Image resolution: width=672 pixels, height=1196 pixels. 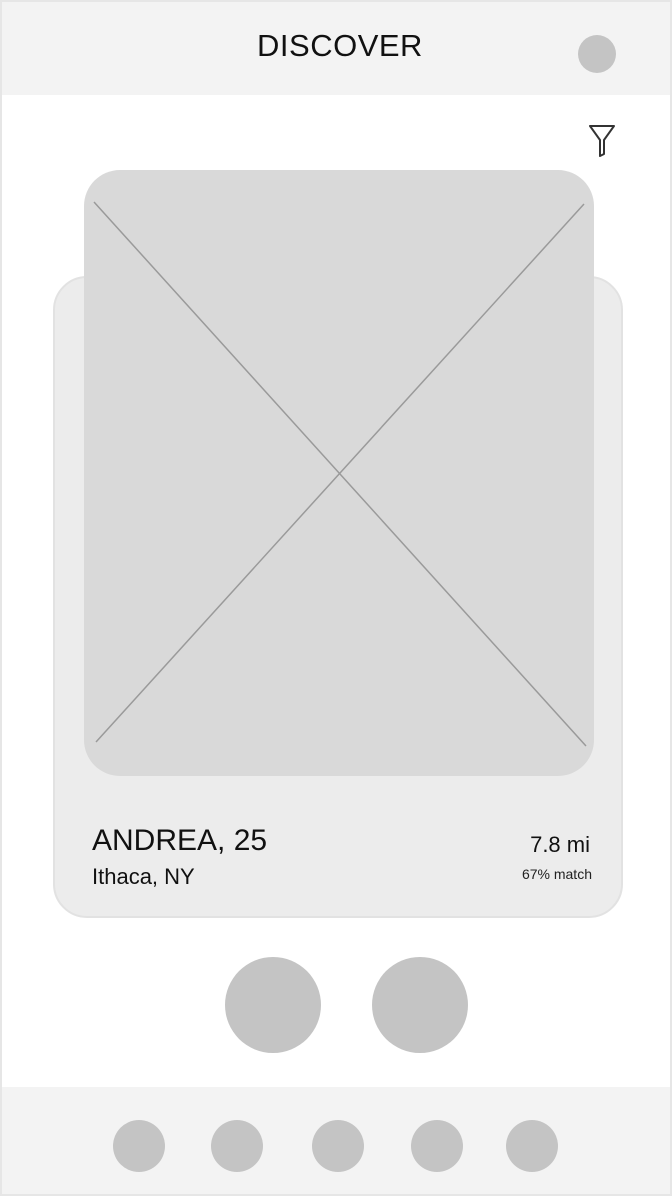 I want to click on top-header: DISCOVER, so click(x=336, y=48).